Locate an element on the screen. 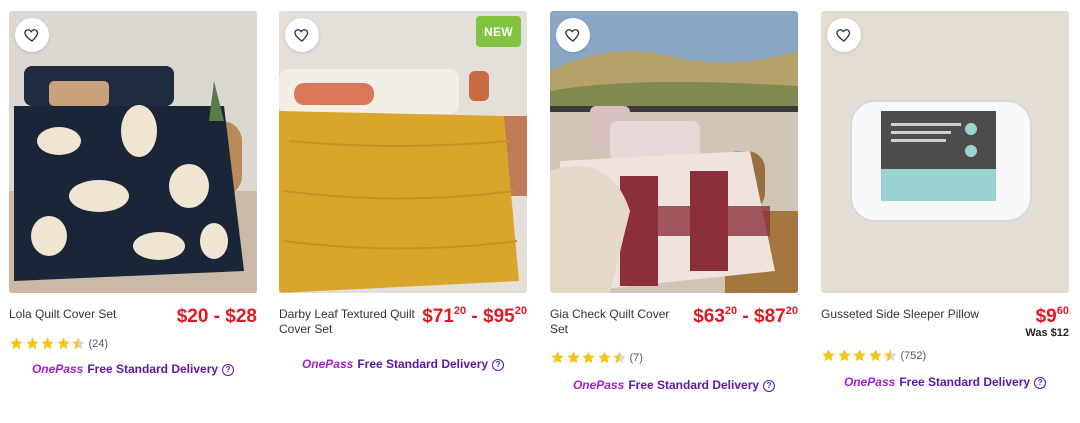 This screenshot has width=1080, height=423. product-title: Lola Quilt Cover Set is located at coordinates (79, 314).